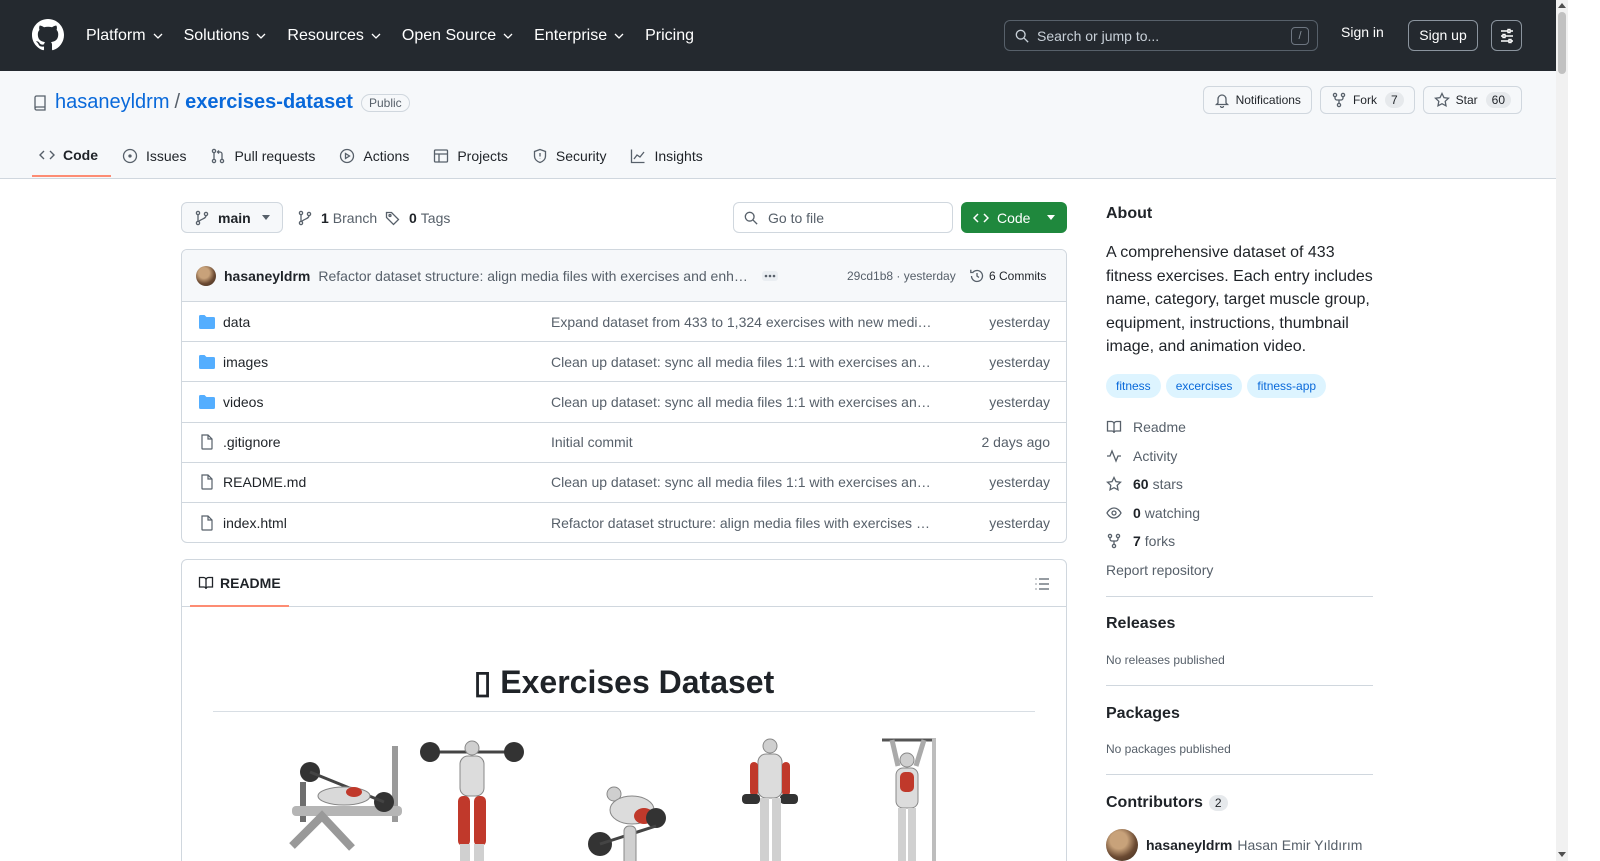 This screenshot has width=1600, height=861. Describe the element at coordinates (1441, 99) in the screenshot. I see `star-icon` at that location.